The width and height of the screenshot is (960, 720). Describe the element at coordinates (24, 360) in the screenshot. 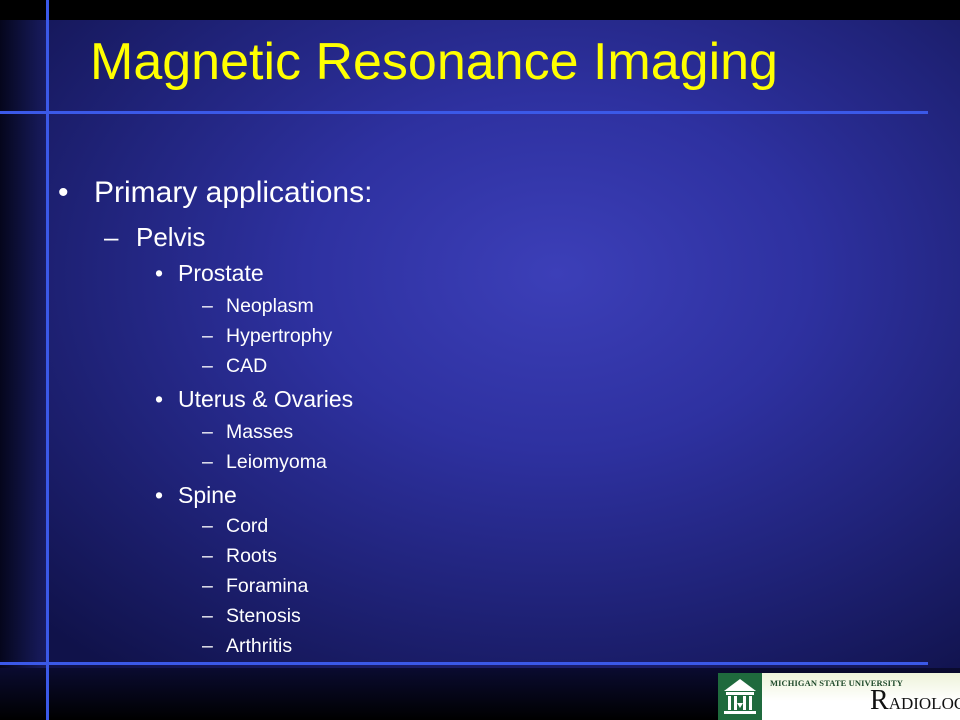

I see `left-strip` at that location.